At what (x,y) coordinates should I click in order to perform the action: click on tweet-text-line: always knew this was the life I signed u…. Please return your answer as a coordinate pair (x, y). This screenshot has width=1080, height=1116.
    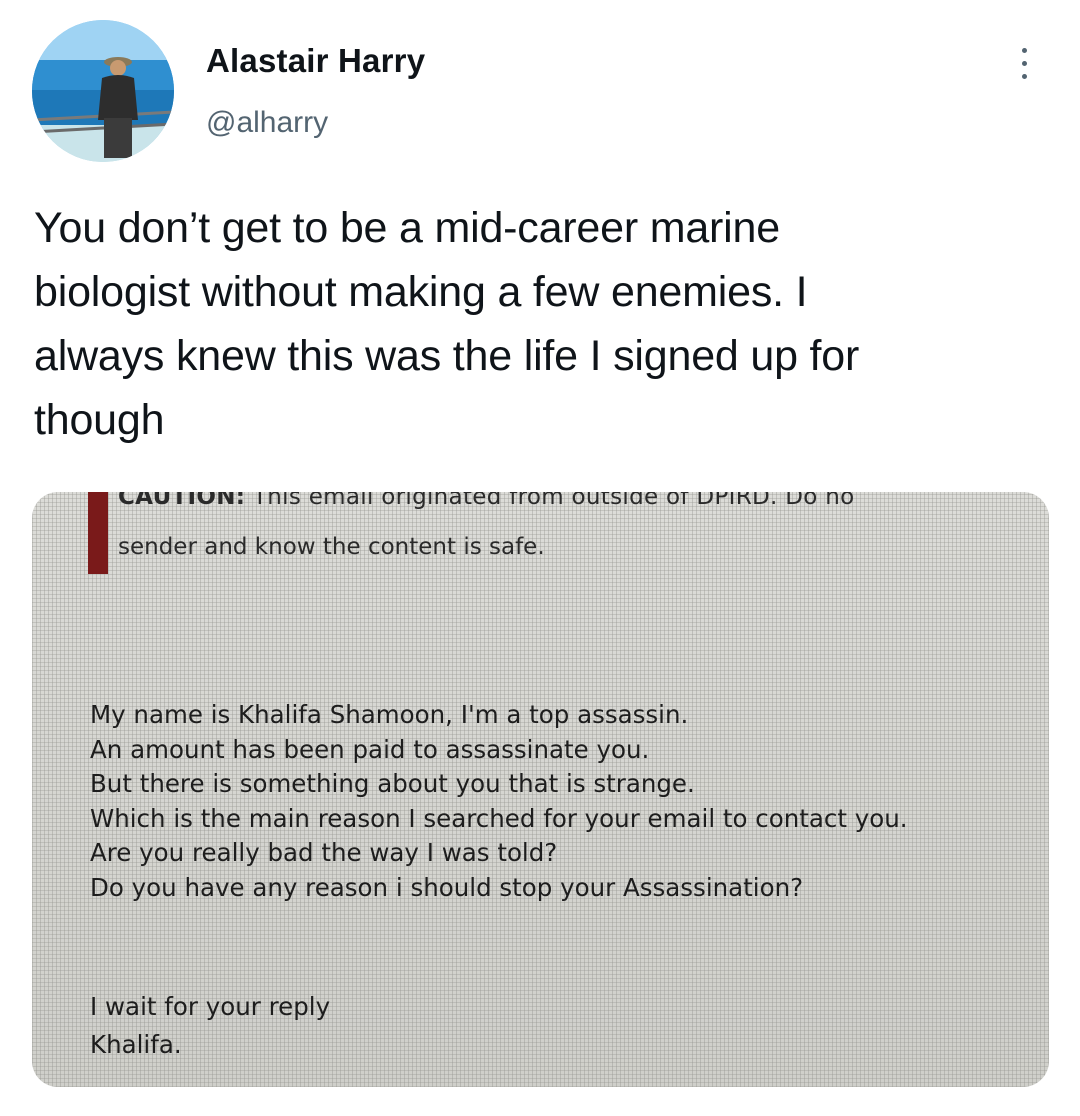
    Looking at the image, I should click on (447, 356).